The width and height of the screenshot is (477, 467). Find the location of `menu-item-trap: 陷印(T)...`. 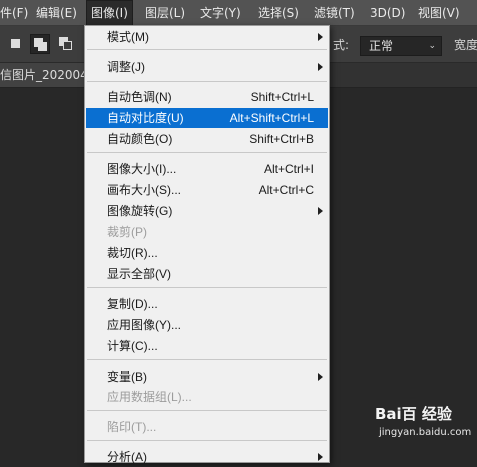

menu-item-trap: 陷印(T)... is located at coordinates (207, 427).